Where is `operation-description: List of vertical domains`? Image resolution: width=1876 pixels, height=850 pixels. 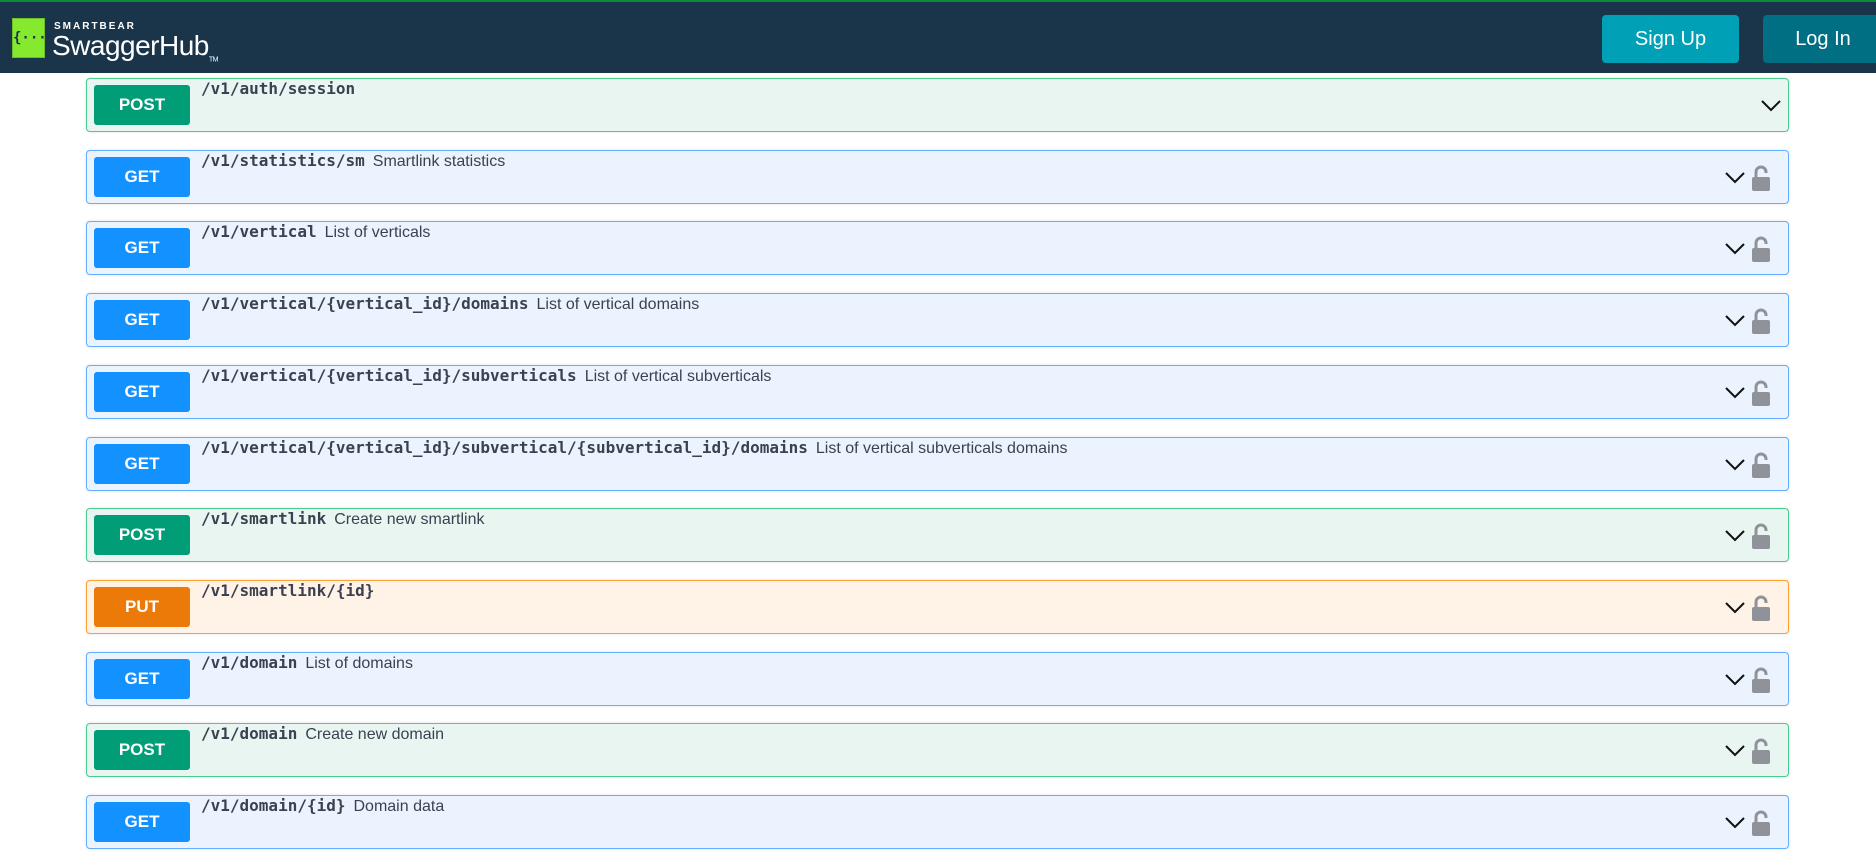
operation-description: List of vertical domains is located at coordinates (618, 305).